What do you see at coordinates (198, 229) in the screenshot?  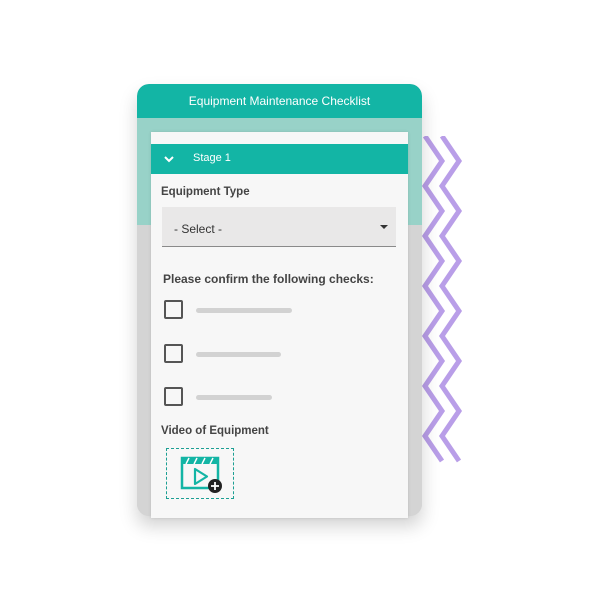 I see `select-value: - Select -` at bounding box center [198, 229].